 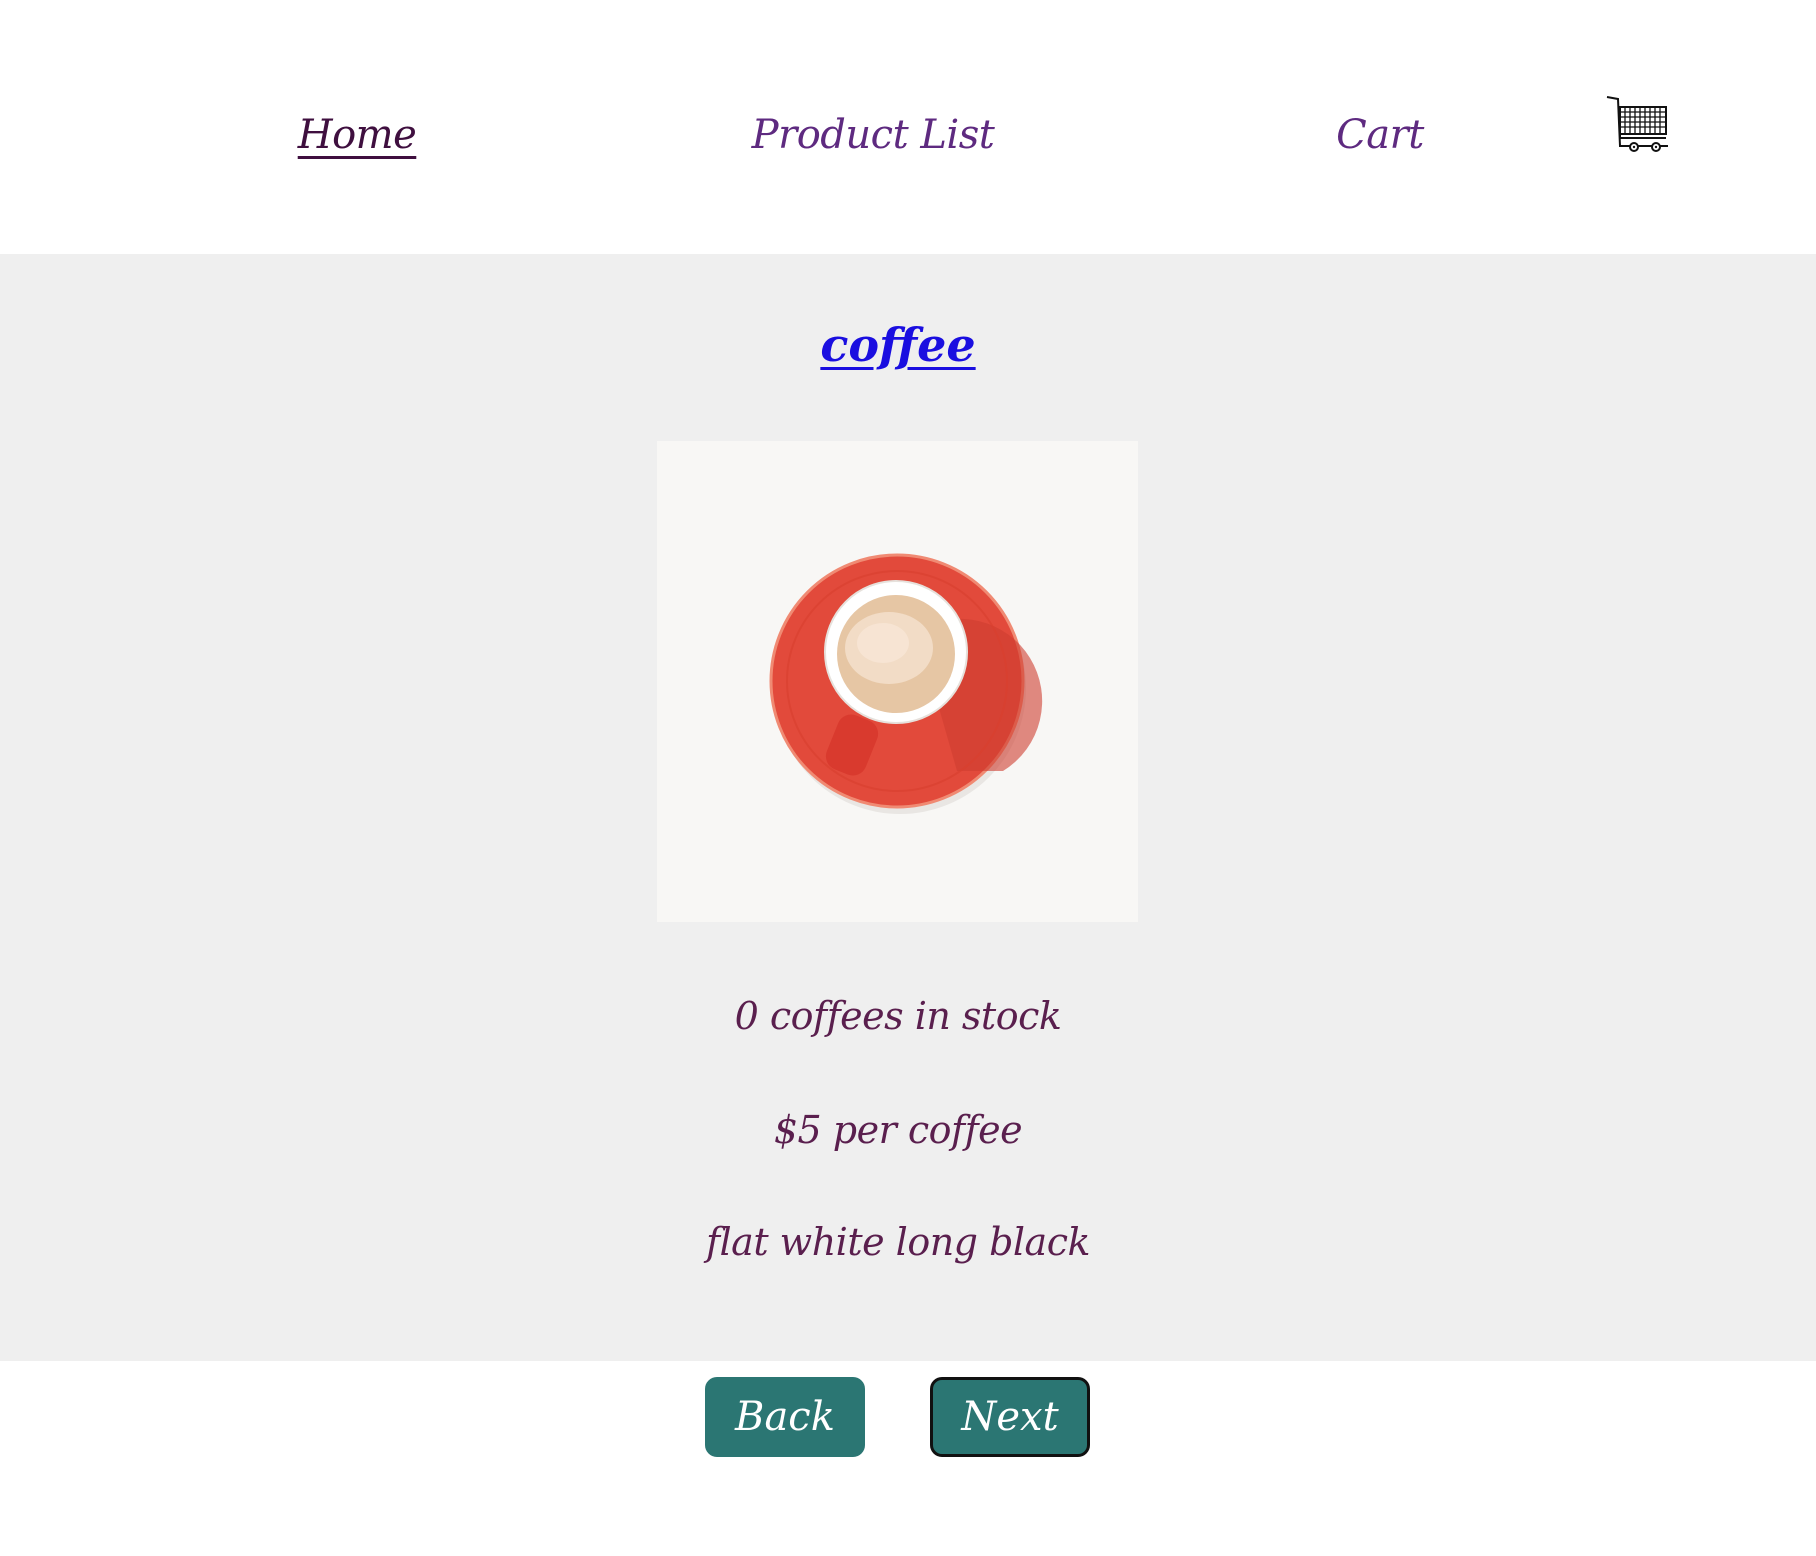 What do you see at coordinates (1380, 135) in the screenshot?
I see `nav-cart-link: Cart` at bounding box center [1380, 135].